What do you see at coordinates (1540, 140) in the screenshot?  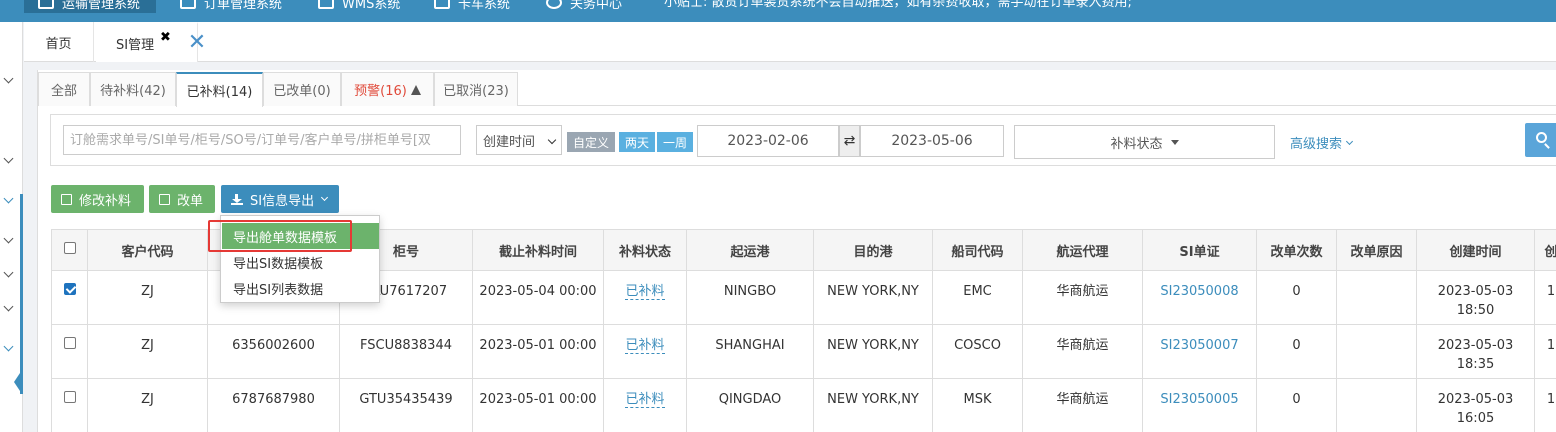 I see `search-button` at bounding box center [1540, 140].